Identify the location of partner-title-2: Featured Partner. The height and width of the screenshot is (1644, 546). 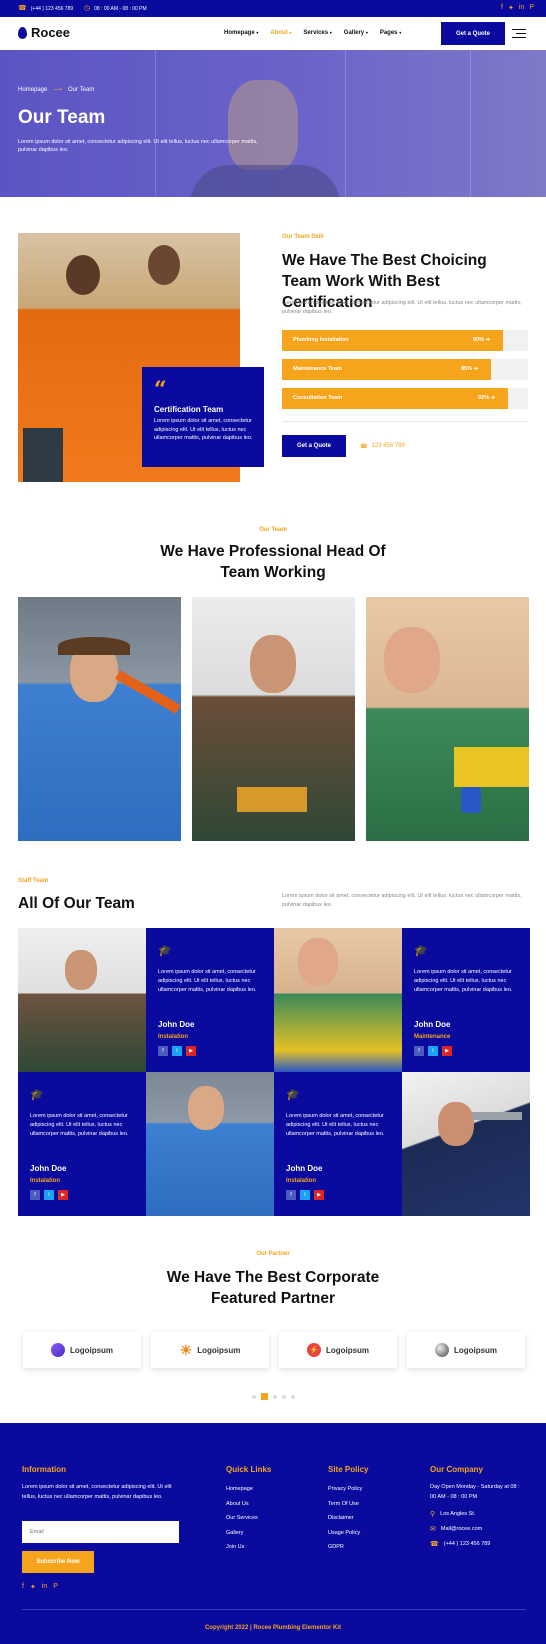
(273, 1298).